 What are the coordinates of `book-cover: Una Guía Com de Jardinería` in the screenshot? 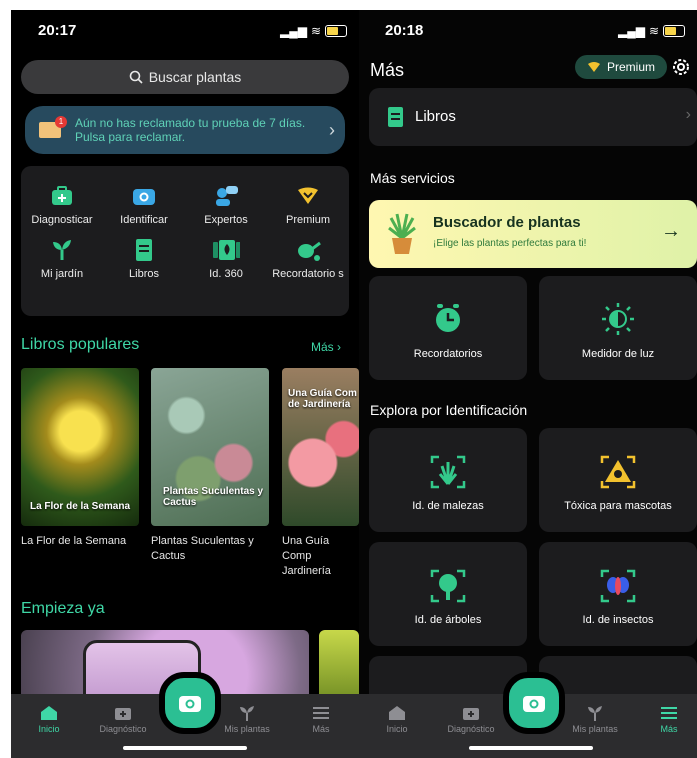 It's located at (320, 447).